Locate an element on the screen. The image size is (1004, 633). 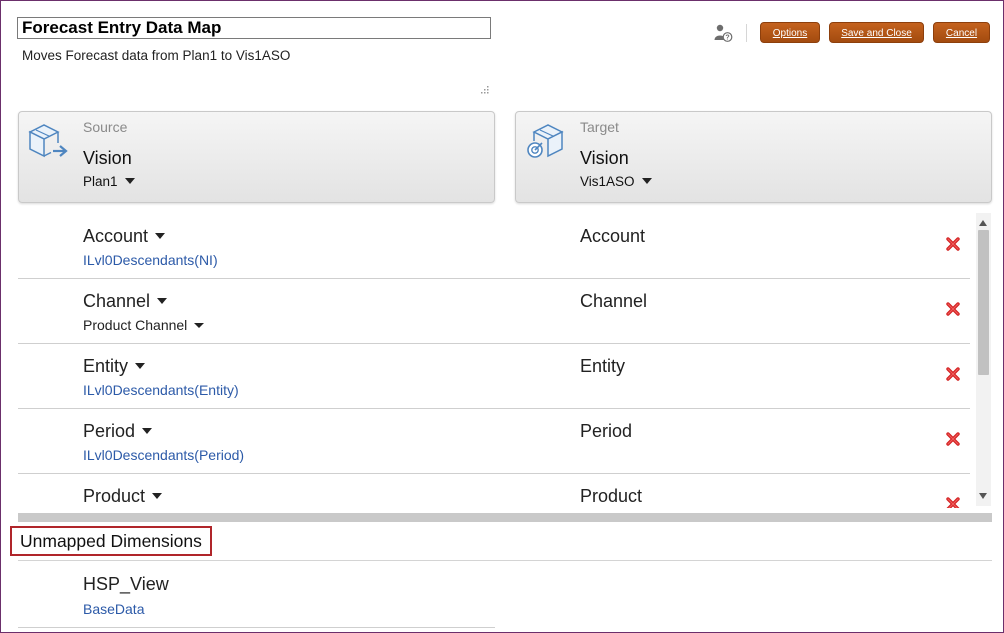
target-cube-icon is located at coordinates (545, 141).